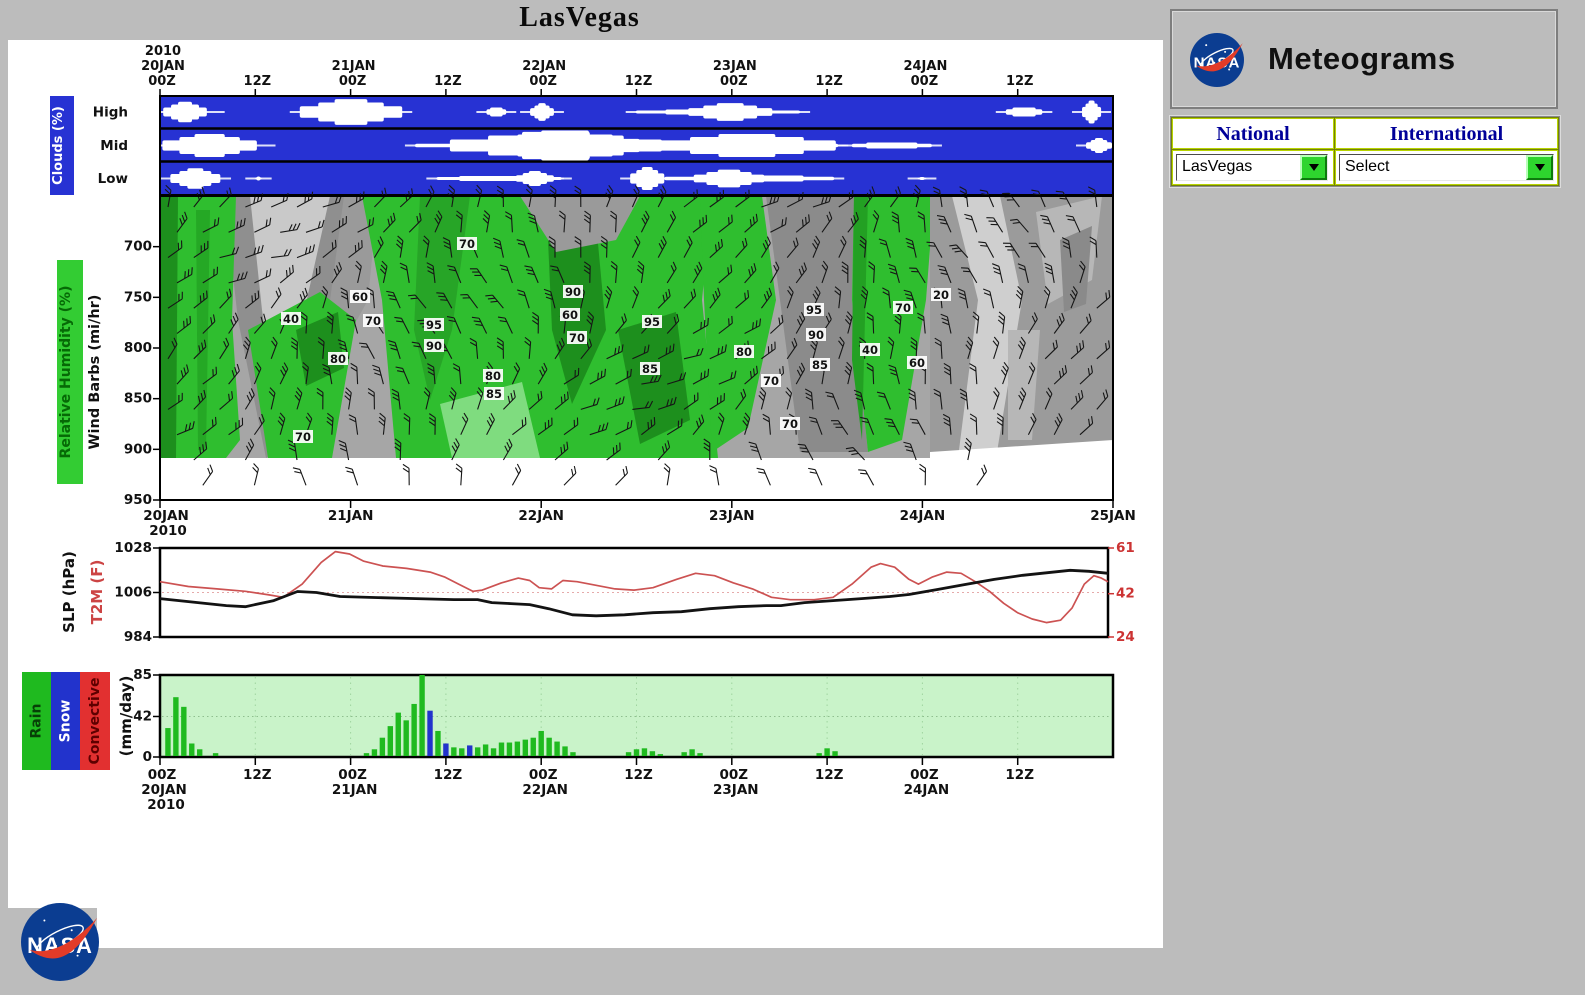 Image resolution: width=1585 pixels, height=995 pixels. Describe the element at coordinates (138, 500) in the screenshot. I see `svg-text: 950` at that location.